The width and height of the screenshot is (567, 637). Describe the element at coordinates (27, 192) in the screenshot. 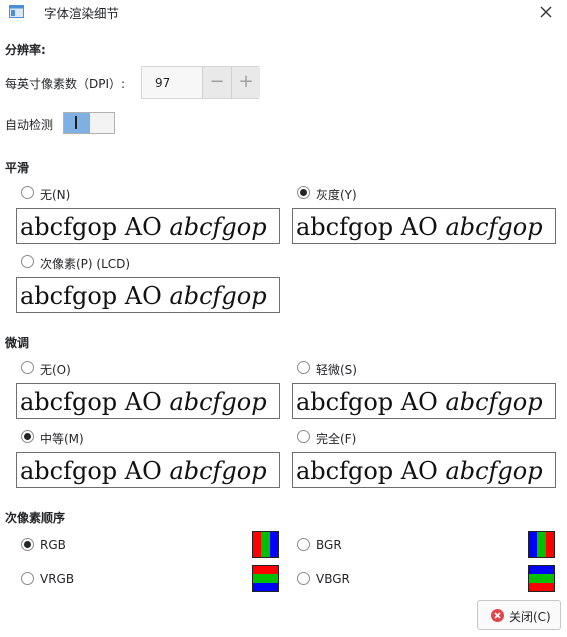

I see `radio-antialias-none` at that location.